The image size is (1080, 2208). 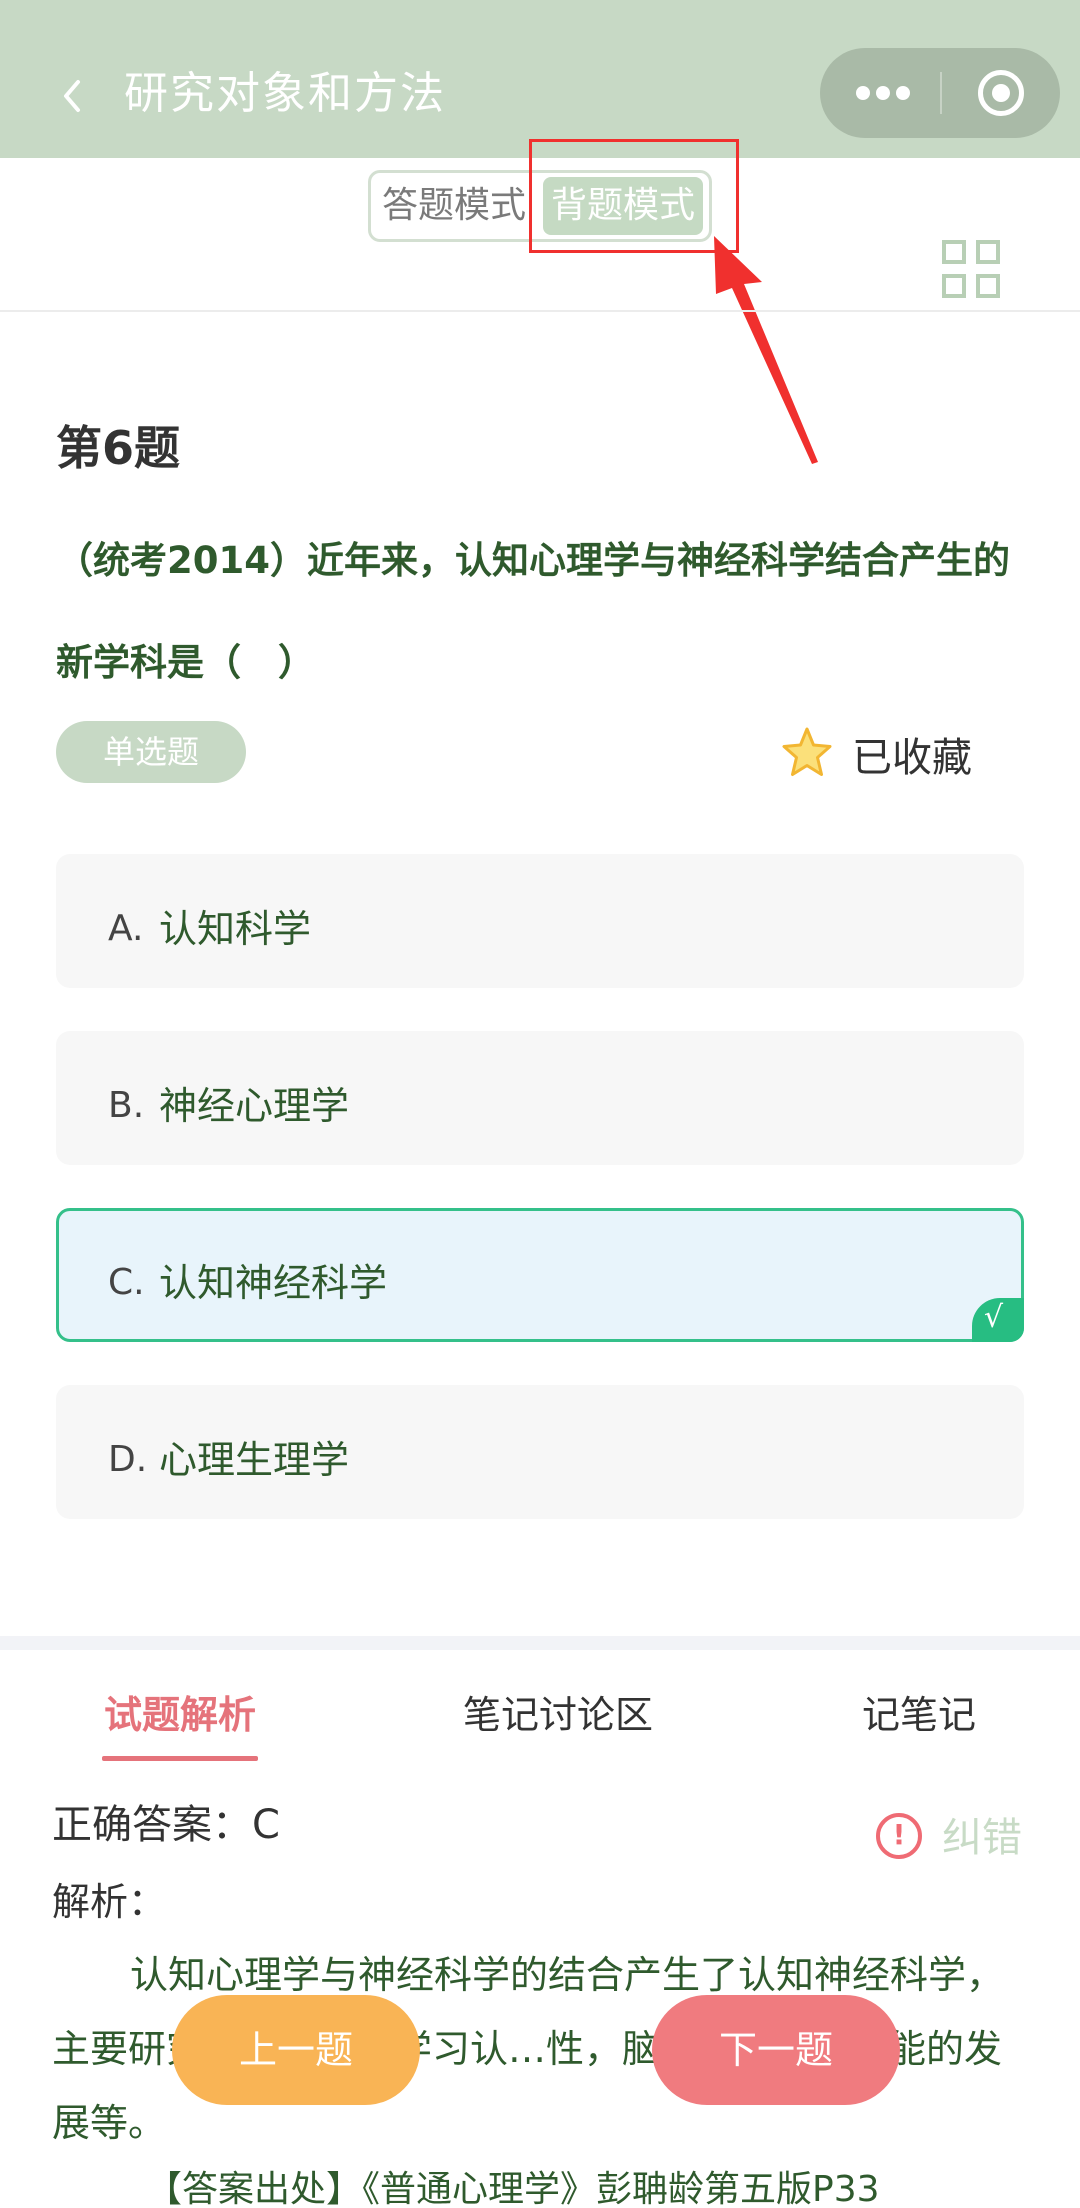 I want to click on answer-mode-button: 答题模式, so click(x=454, y=206).